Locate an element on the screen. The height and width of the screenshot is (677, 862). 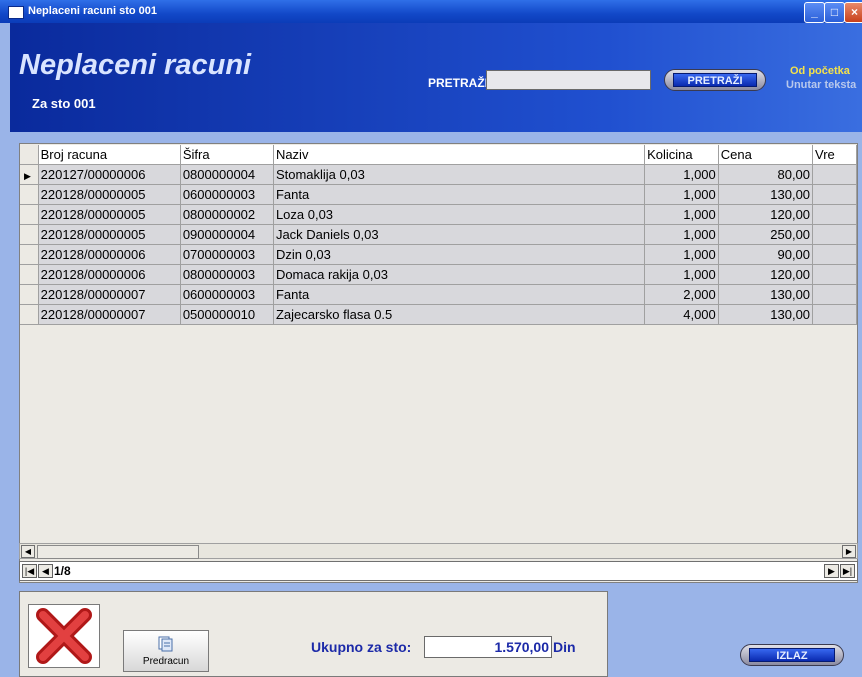
row-indicator: ▶ is located at coordinates (29, 174).